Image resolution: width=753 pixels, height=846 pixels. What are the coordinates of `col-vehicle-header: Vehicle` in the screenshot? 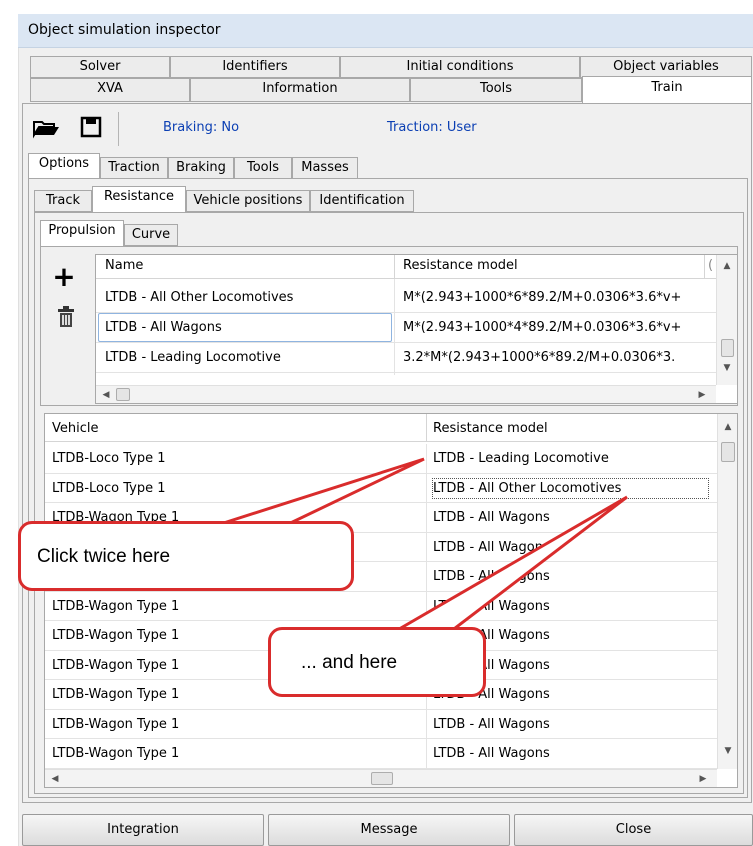 It's located at (75, 429).